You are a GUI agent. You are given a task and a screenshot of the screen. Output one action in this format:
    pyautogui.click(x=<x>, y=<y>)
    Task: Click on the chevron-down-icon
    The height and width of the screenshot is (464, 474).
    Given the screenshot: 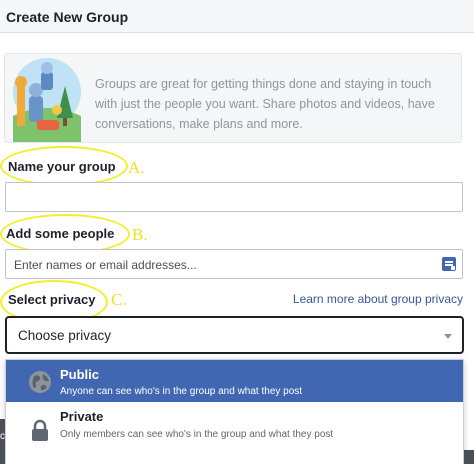 What is the action you would take?
    pyautogui.click(x=448, y=336)
    